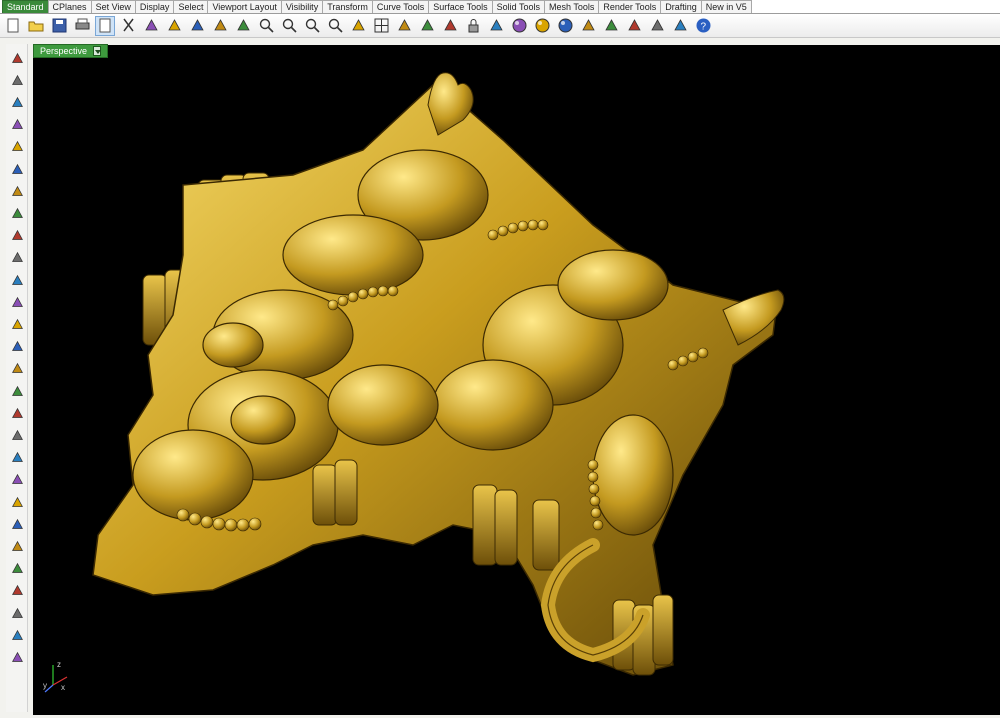  Describe the element at coordinates (588, 26) in the screenshot. I see `material-icon` at that location.